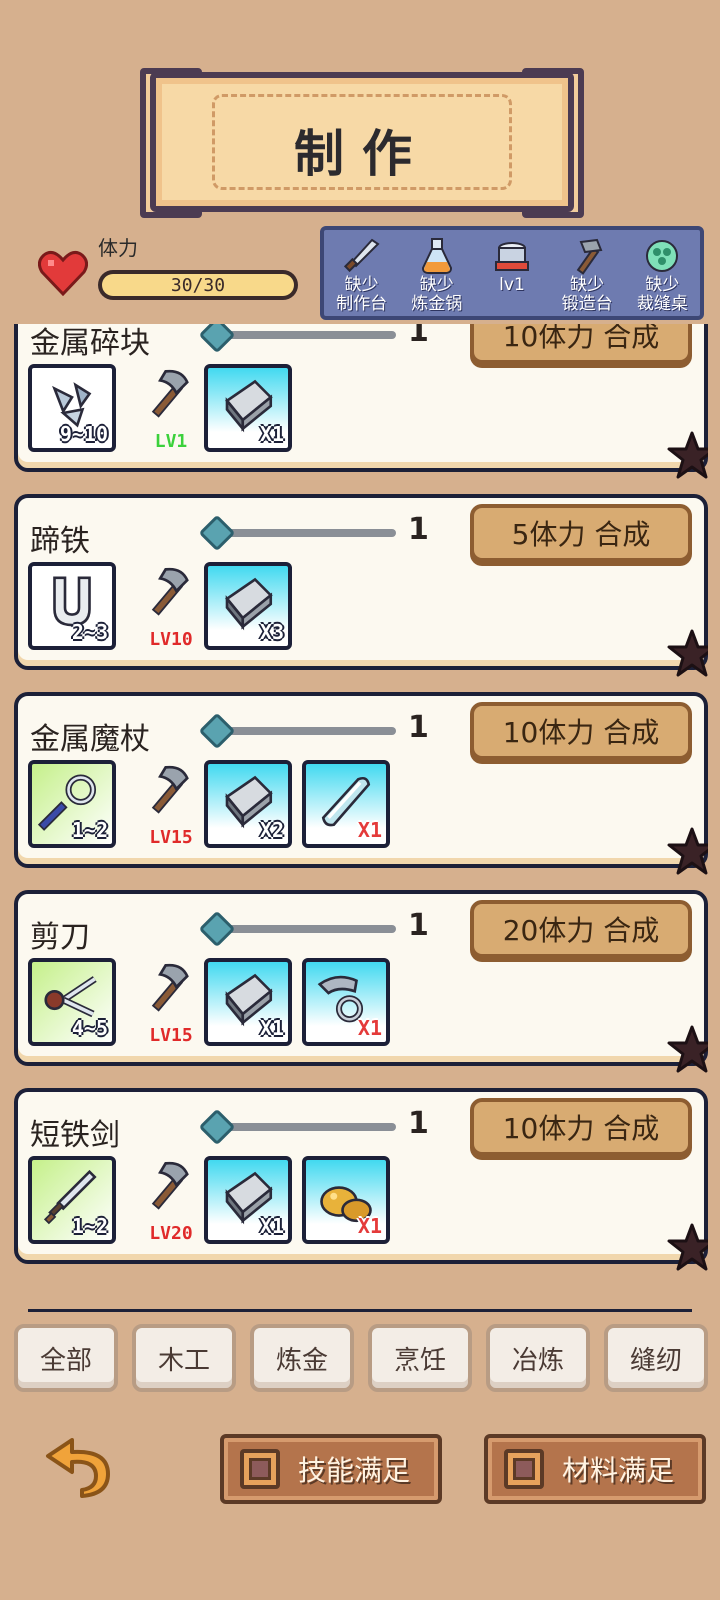 This screenshot has width=720, height=1600. What do you see at coordinates (260, 1469) in the screenshot?
I see `skill-filter-checkbox` at bounding box center [260, 1469].